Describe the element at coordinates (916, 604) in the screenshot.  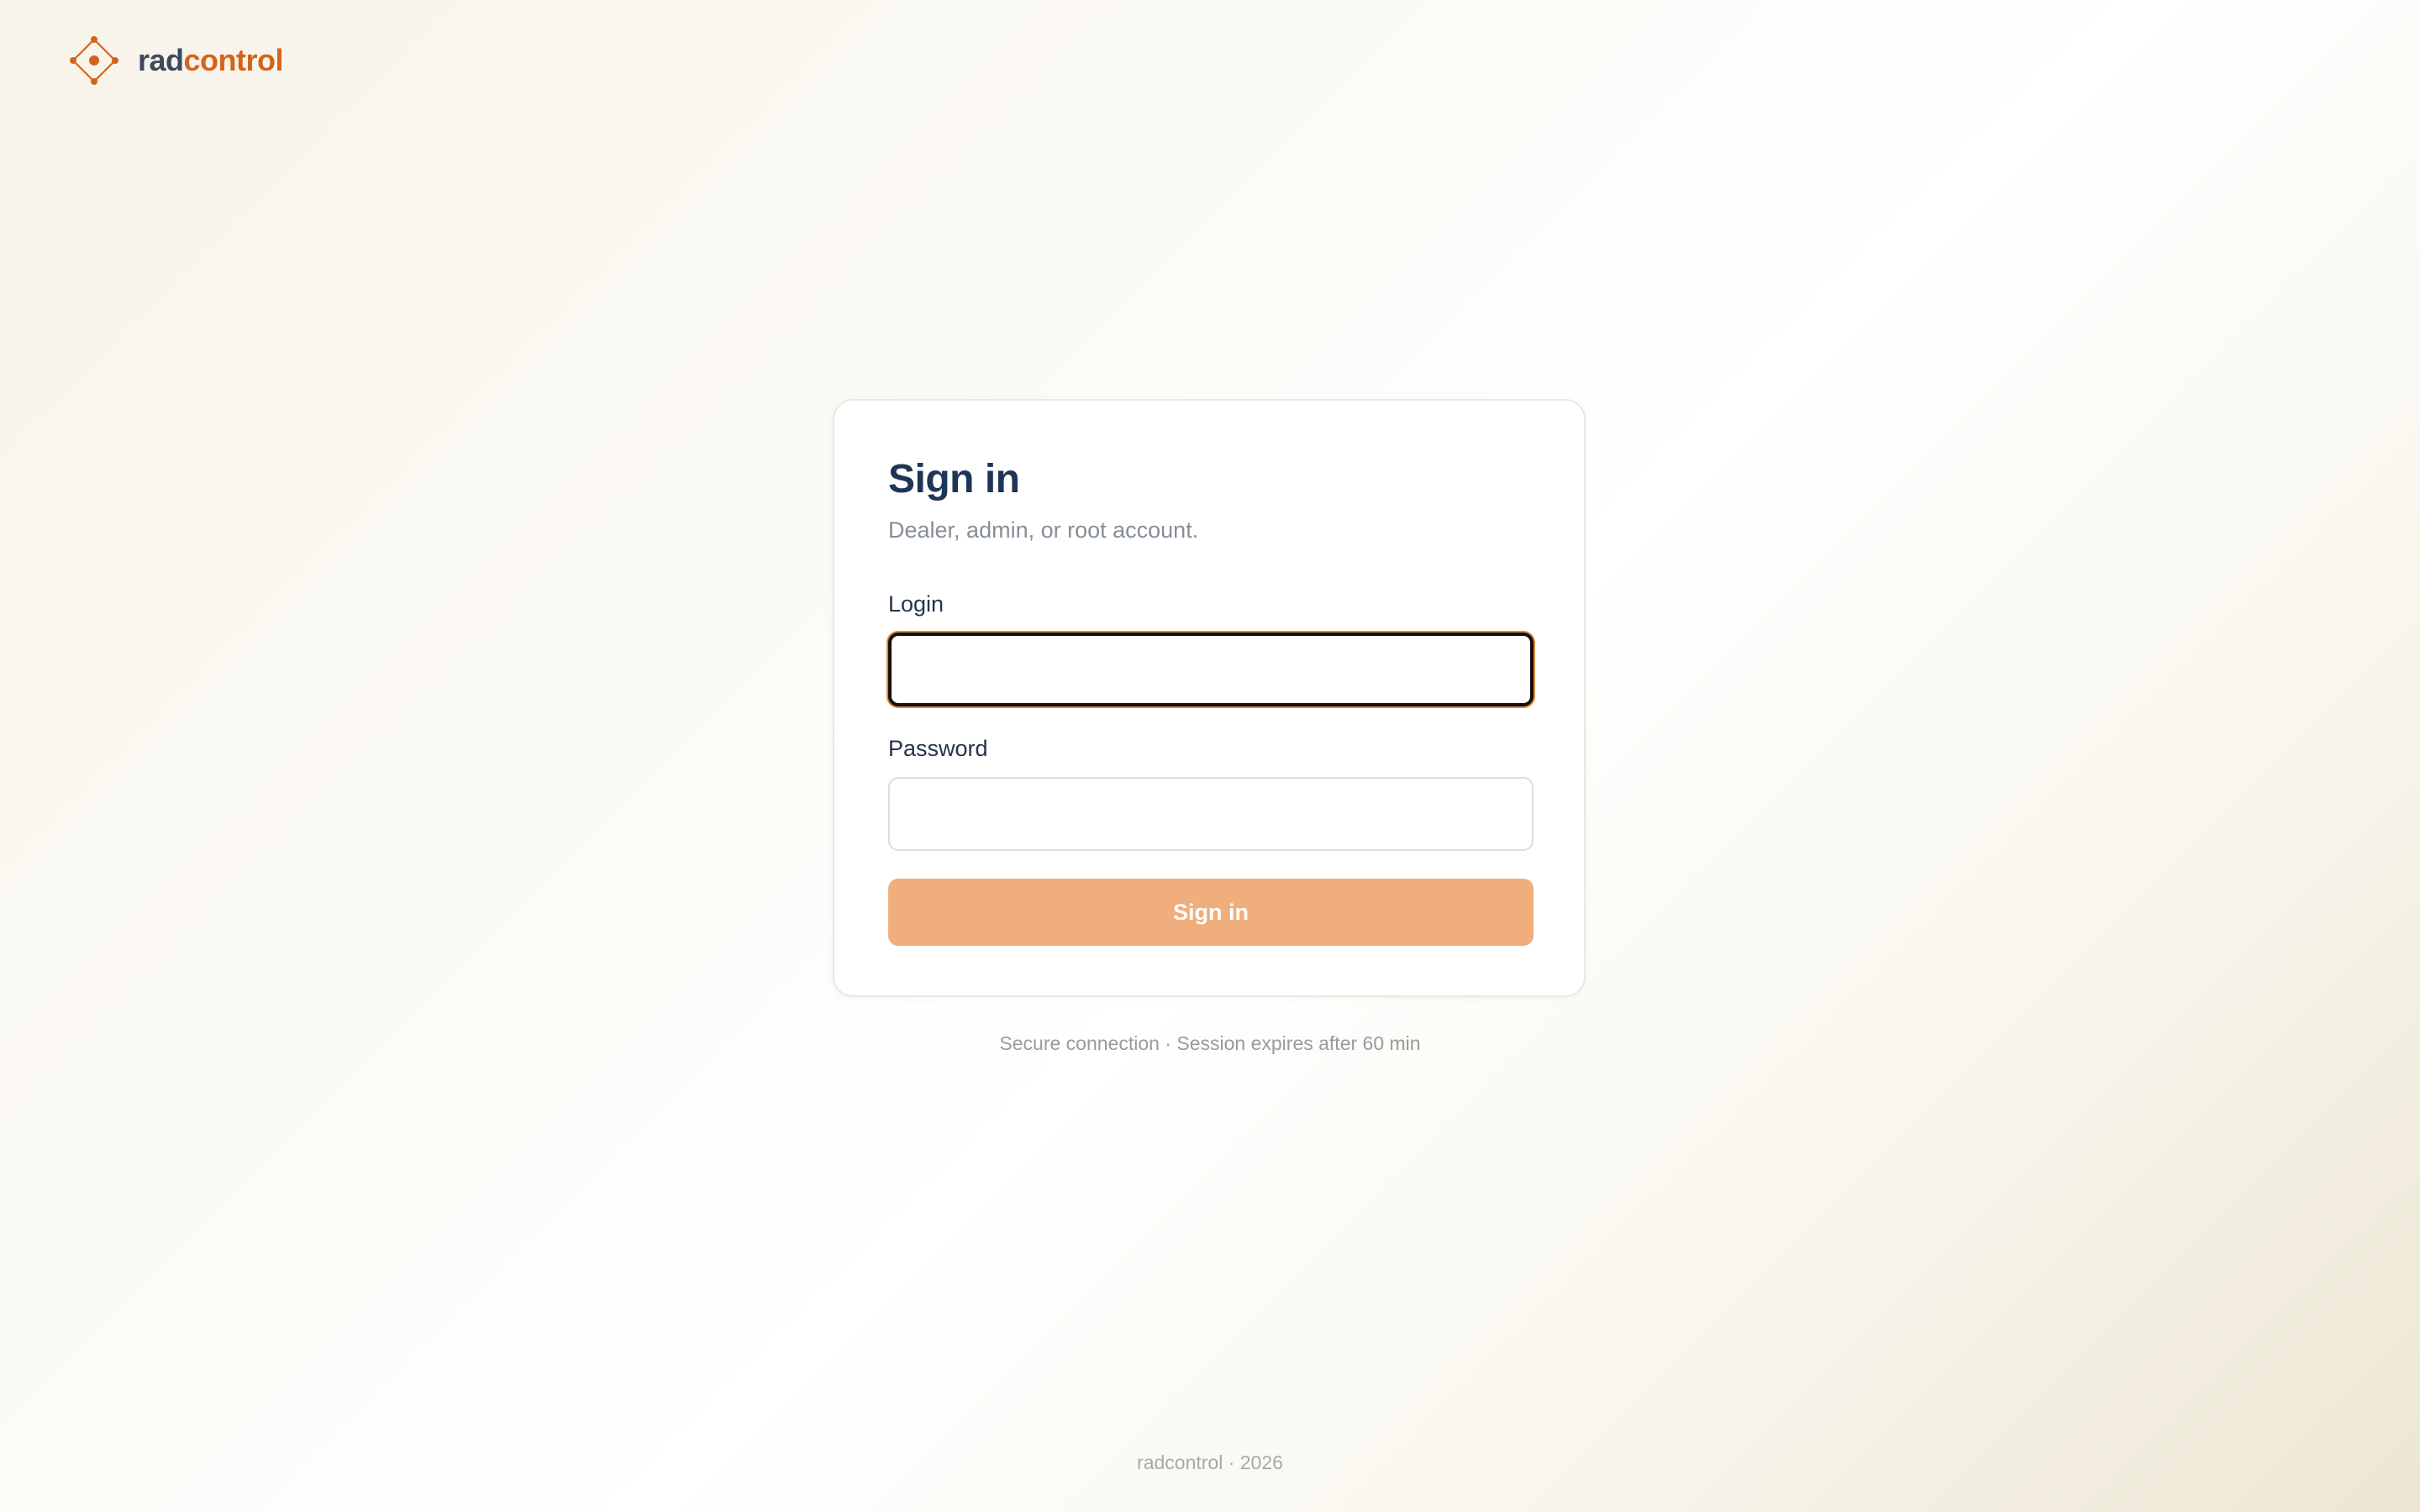
I see `login-label: Login` at that location.